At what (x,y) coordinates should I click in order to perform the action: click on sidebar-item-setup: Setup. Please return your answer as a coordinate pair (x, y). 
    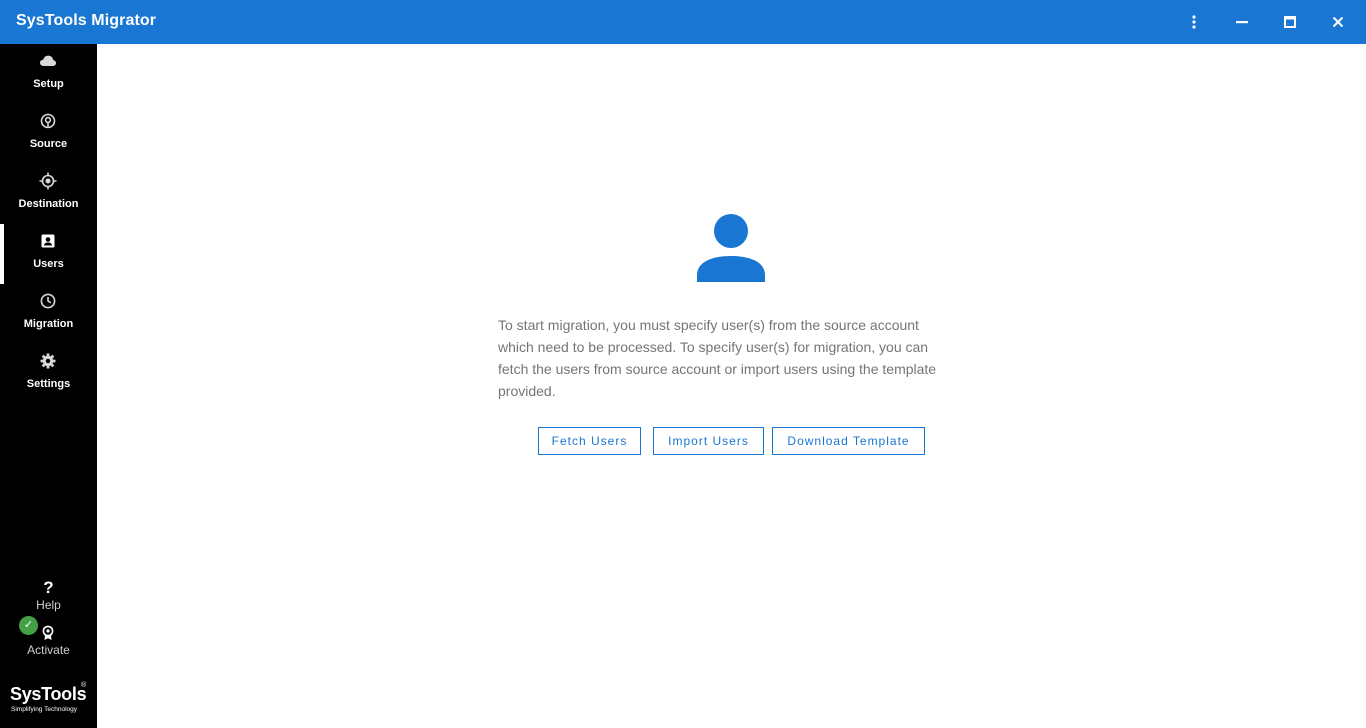
    Looking at the image, I should click on (48, 74).